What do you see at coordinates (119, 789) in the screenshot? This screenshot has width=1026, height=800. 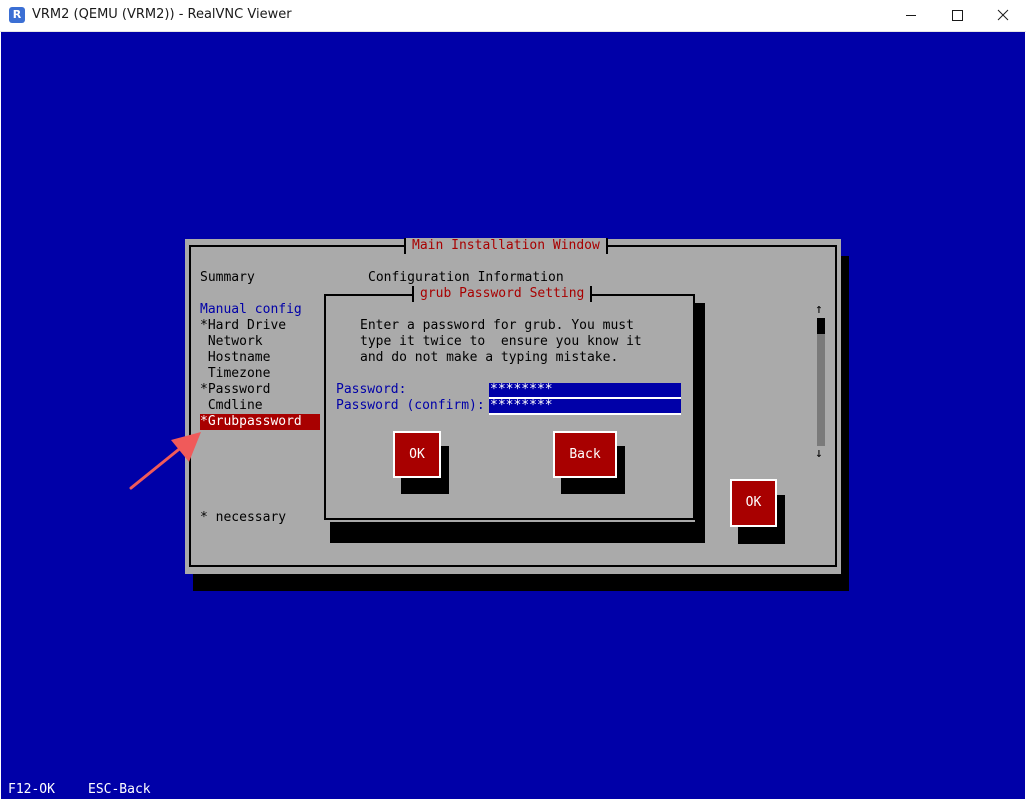 I see `footer-esc-back: ESC-Back` at bounding box center [119, 789].